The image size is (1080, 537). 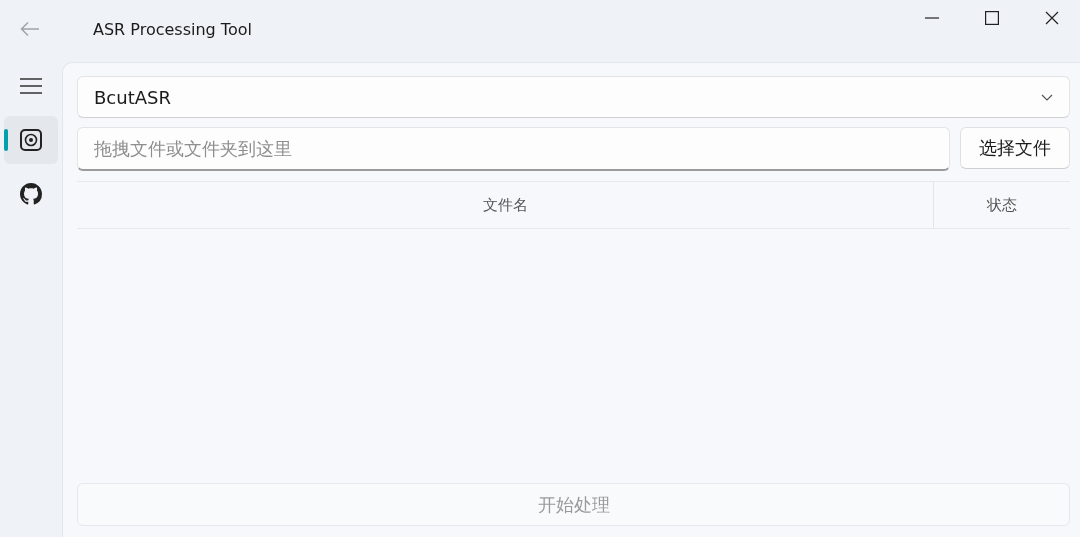 I want to click on column-header: 文件名, so click(x=505, y=205).